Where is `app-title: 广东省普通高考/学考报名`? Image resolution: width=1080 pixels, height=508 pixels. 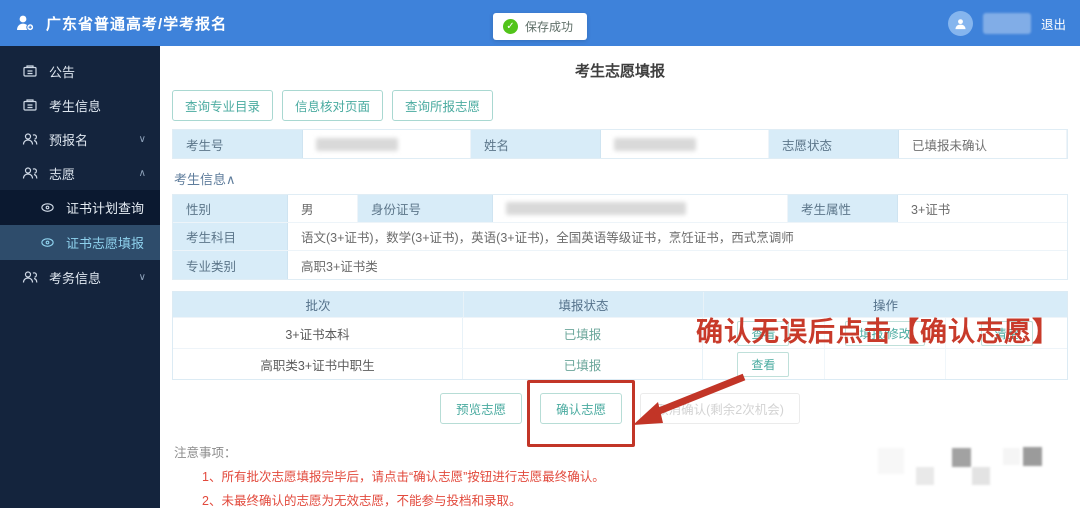
app-title: 广东省普通高考/学考报名 is located at coordinates (137, 24).